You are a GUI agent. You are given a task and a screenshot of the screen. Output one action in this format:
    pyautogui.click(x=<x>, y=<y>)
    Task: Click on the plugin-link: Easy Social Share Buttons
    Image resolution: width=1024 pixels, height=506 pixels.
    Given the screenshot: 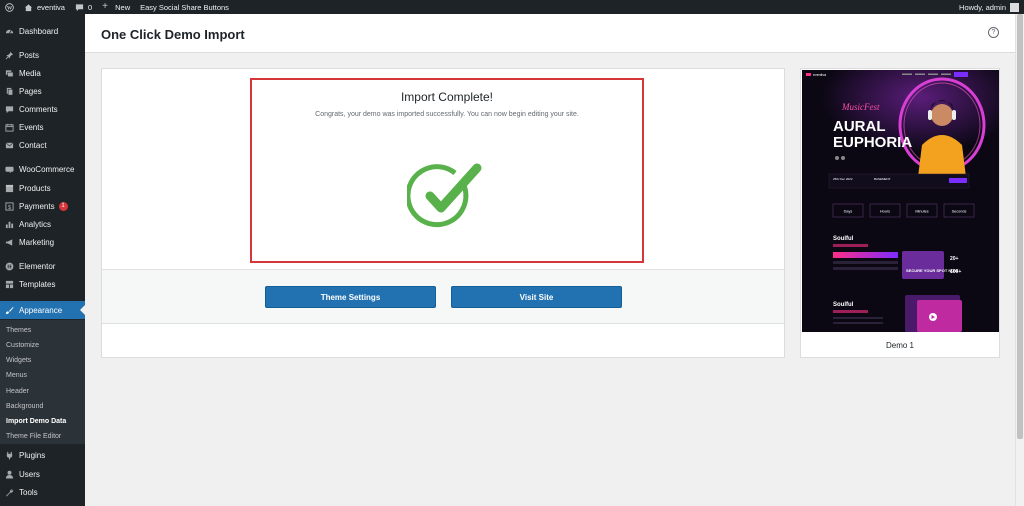 What is the action you would take?
    pyautogui.click(x=184, y=7)
    